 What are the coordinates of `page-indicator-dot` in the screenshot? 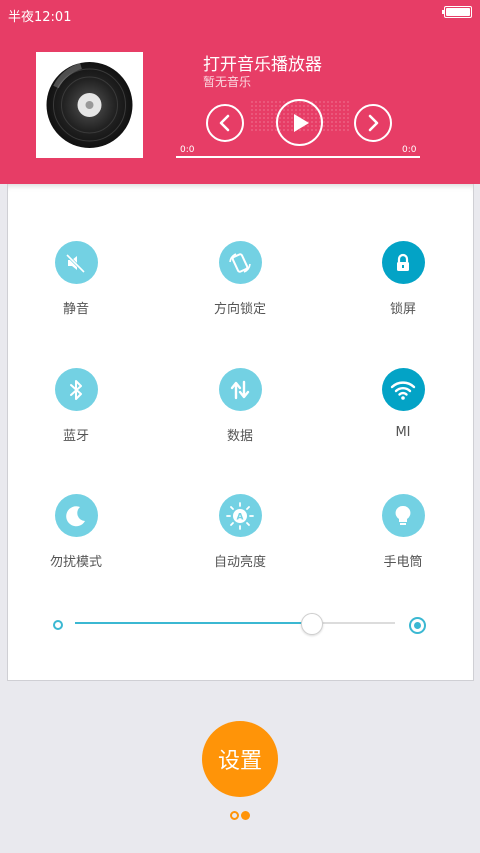 It's located at (234, 815).